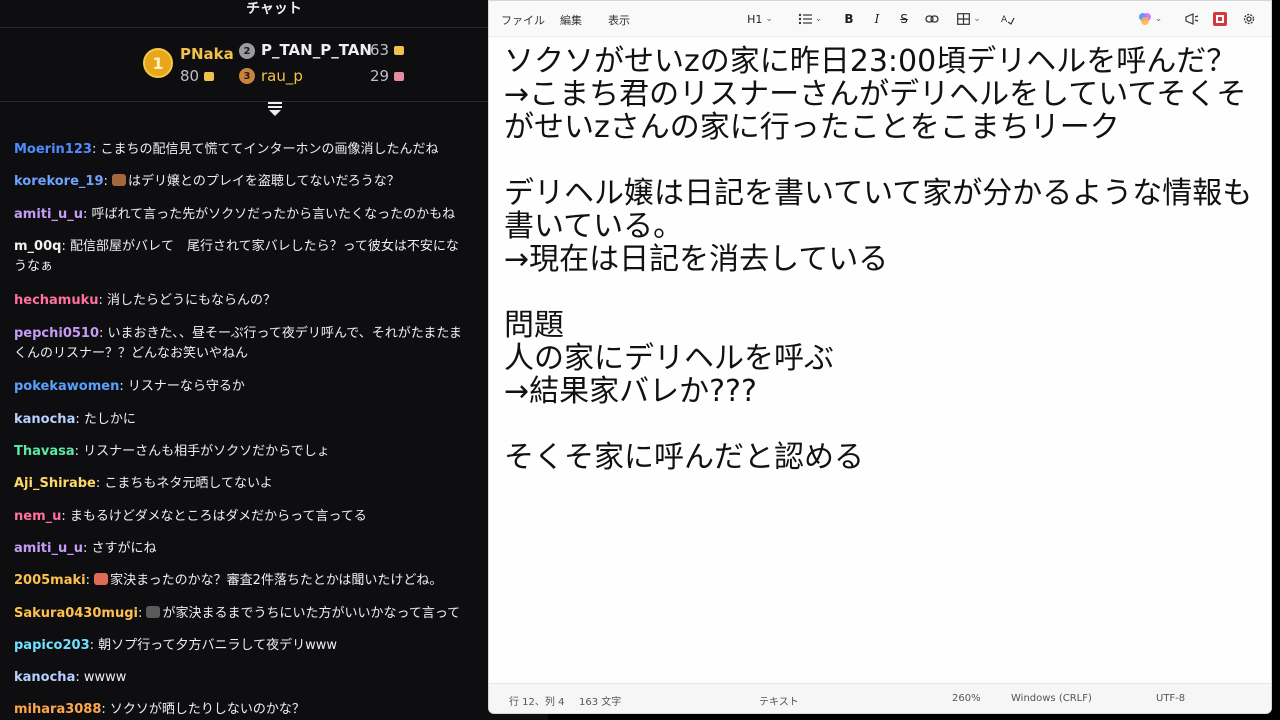 This screenshot has height=720, width=1280. I want to click on chat-message-text: まもるけどダメなところはダメだからって言ってる, so click(218, 516).